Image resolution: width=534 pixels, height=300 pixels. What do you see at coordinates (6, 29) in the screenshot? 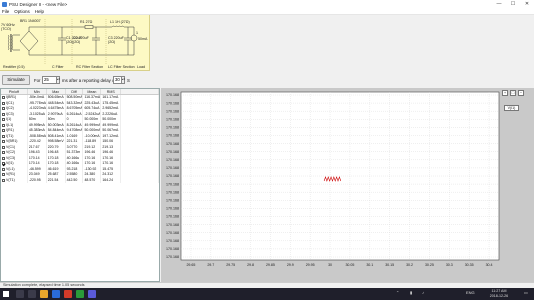
I see `source-tco-label: (TCO)` at bounding box center [6, 29].